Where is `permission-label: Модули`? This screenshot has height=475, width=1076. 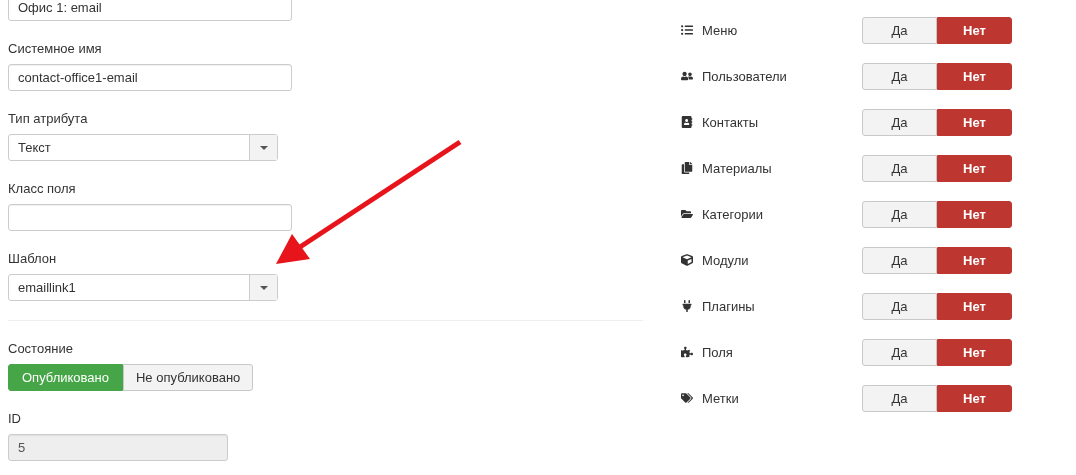
permission-label: Модули is located at coordinates (726, 260).